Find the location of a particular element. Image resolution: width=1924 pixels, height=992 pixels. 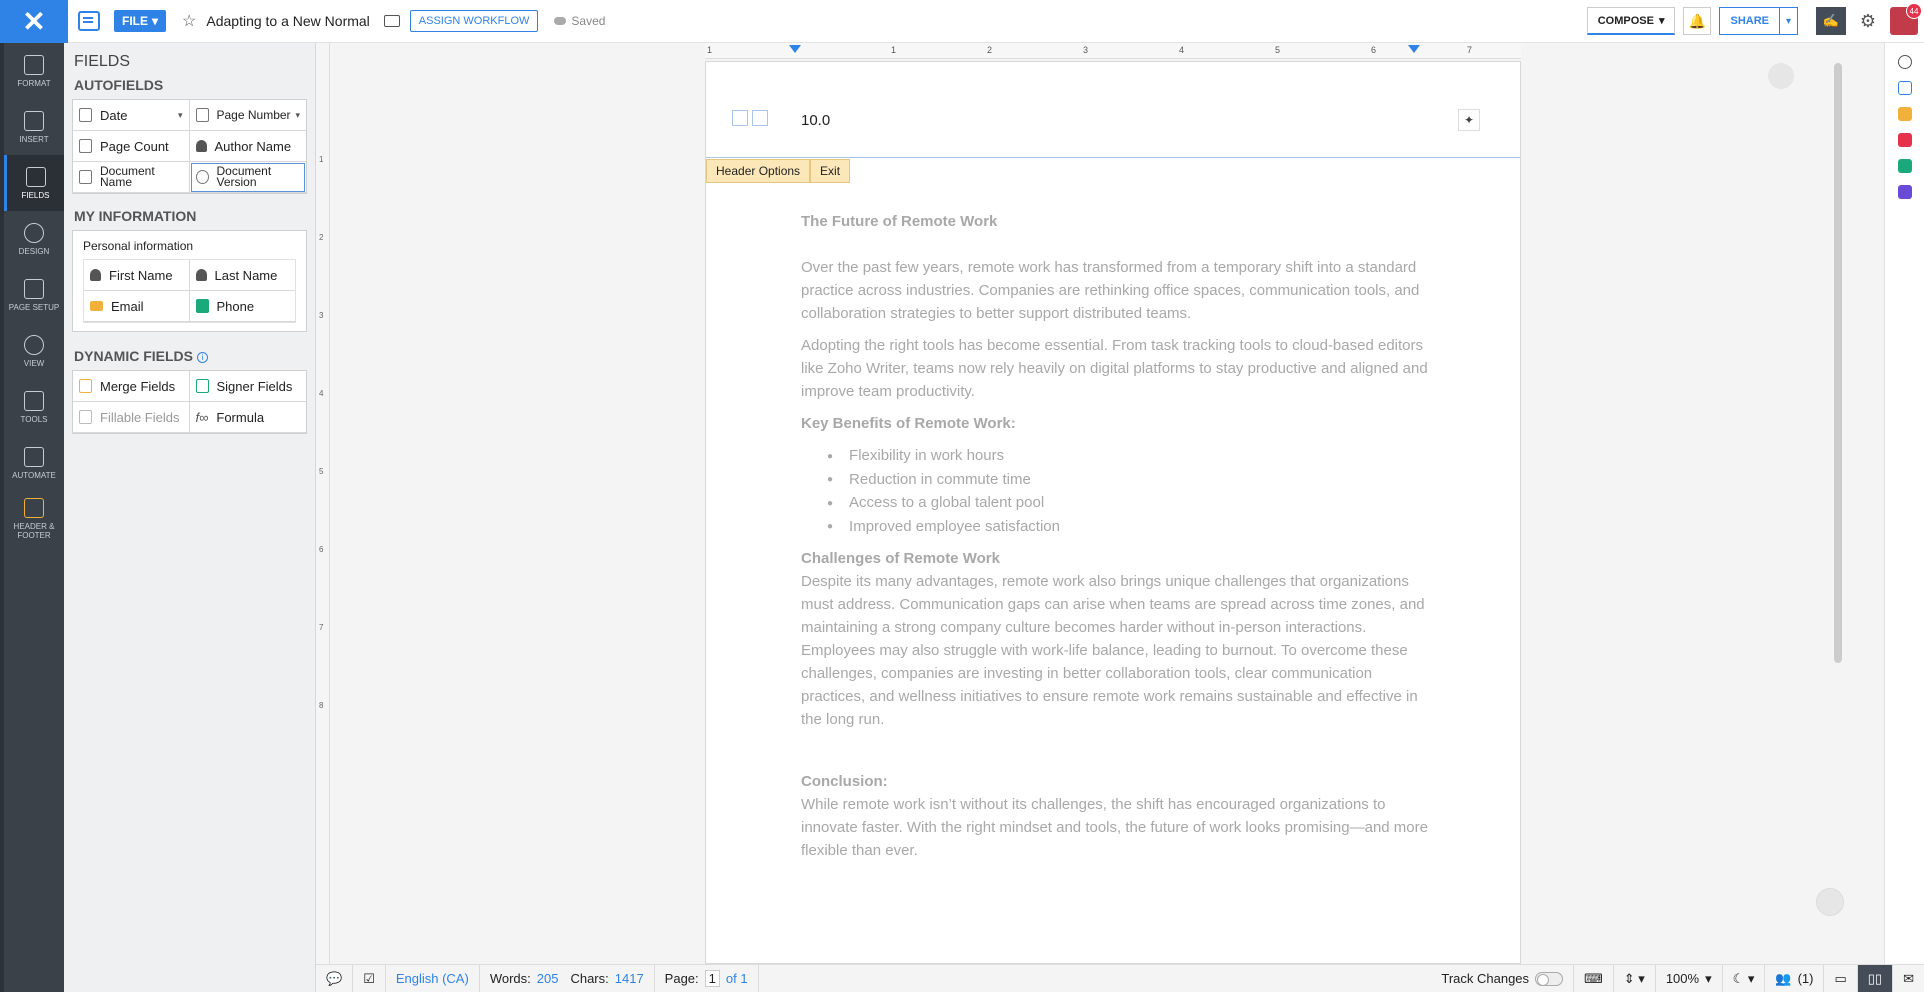

field-first-name: First Name is located at coordinates (137, 275).